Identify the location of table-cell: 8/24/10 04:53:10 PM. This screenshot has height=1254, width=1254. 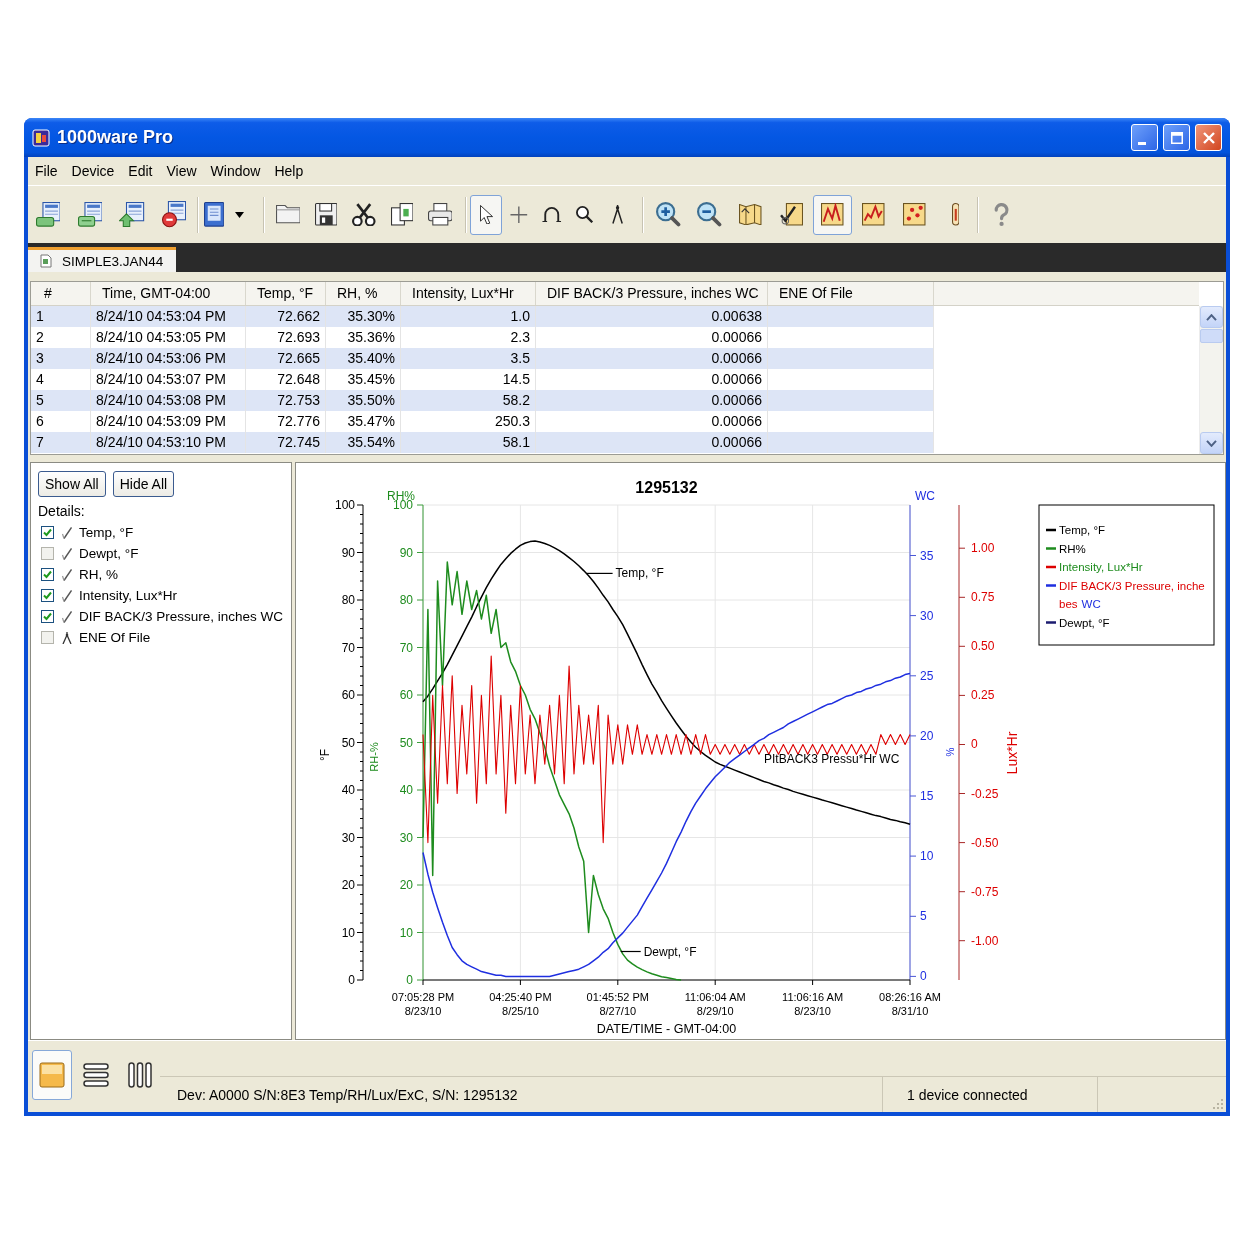
(168, 442).